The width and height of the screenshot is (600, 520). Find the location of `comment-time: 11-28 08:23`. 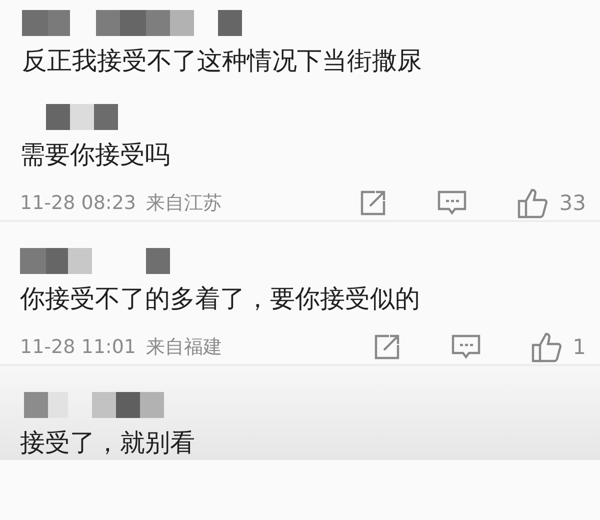

comment-time: 11-28 08:23 is located at coordinates (78, 203).